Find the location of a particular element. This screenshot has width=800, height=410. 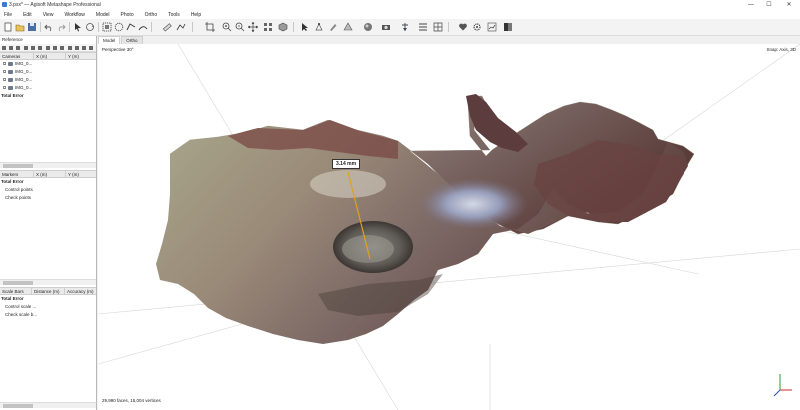

menu-ortho: Ortho is located at coordinates (151, 15).